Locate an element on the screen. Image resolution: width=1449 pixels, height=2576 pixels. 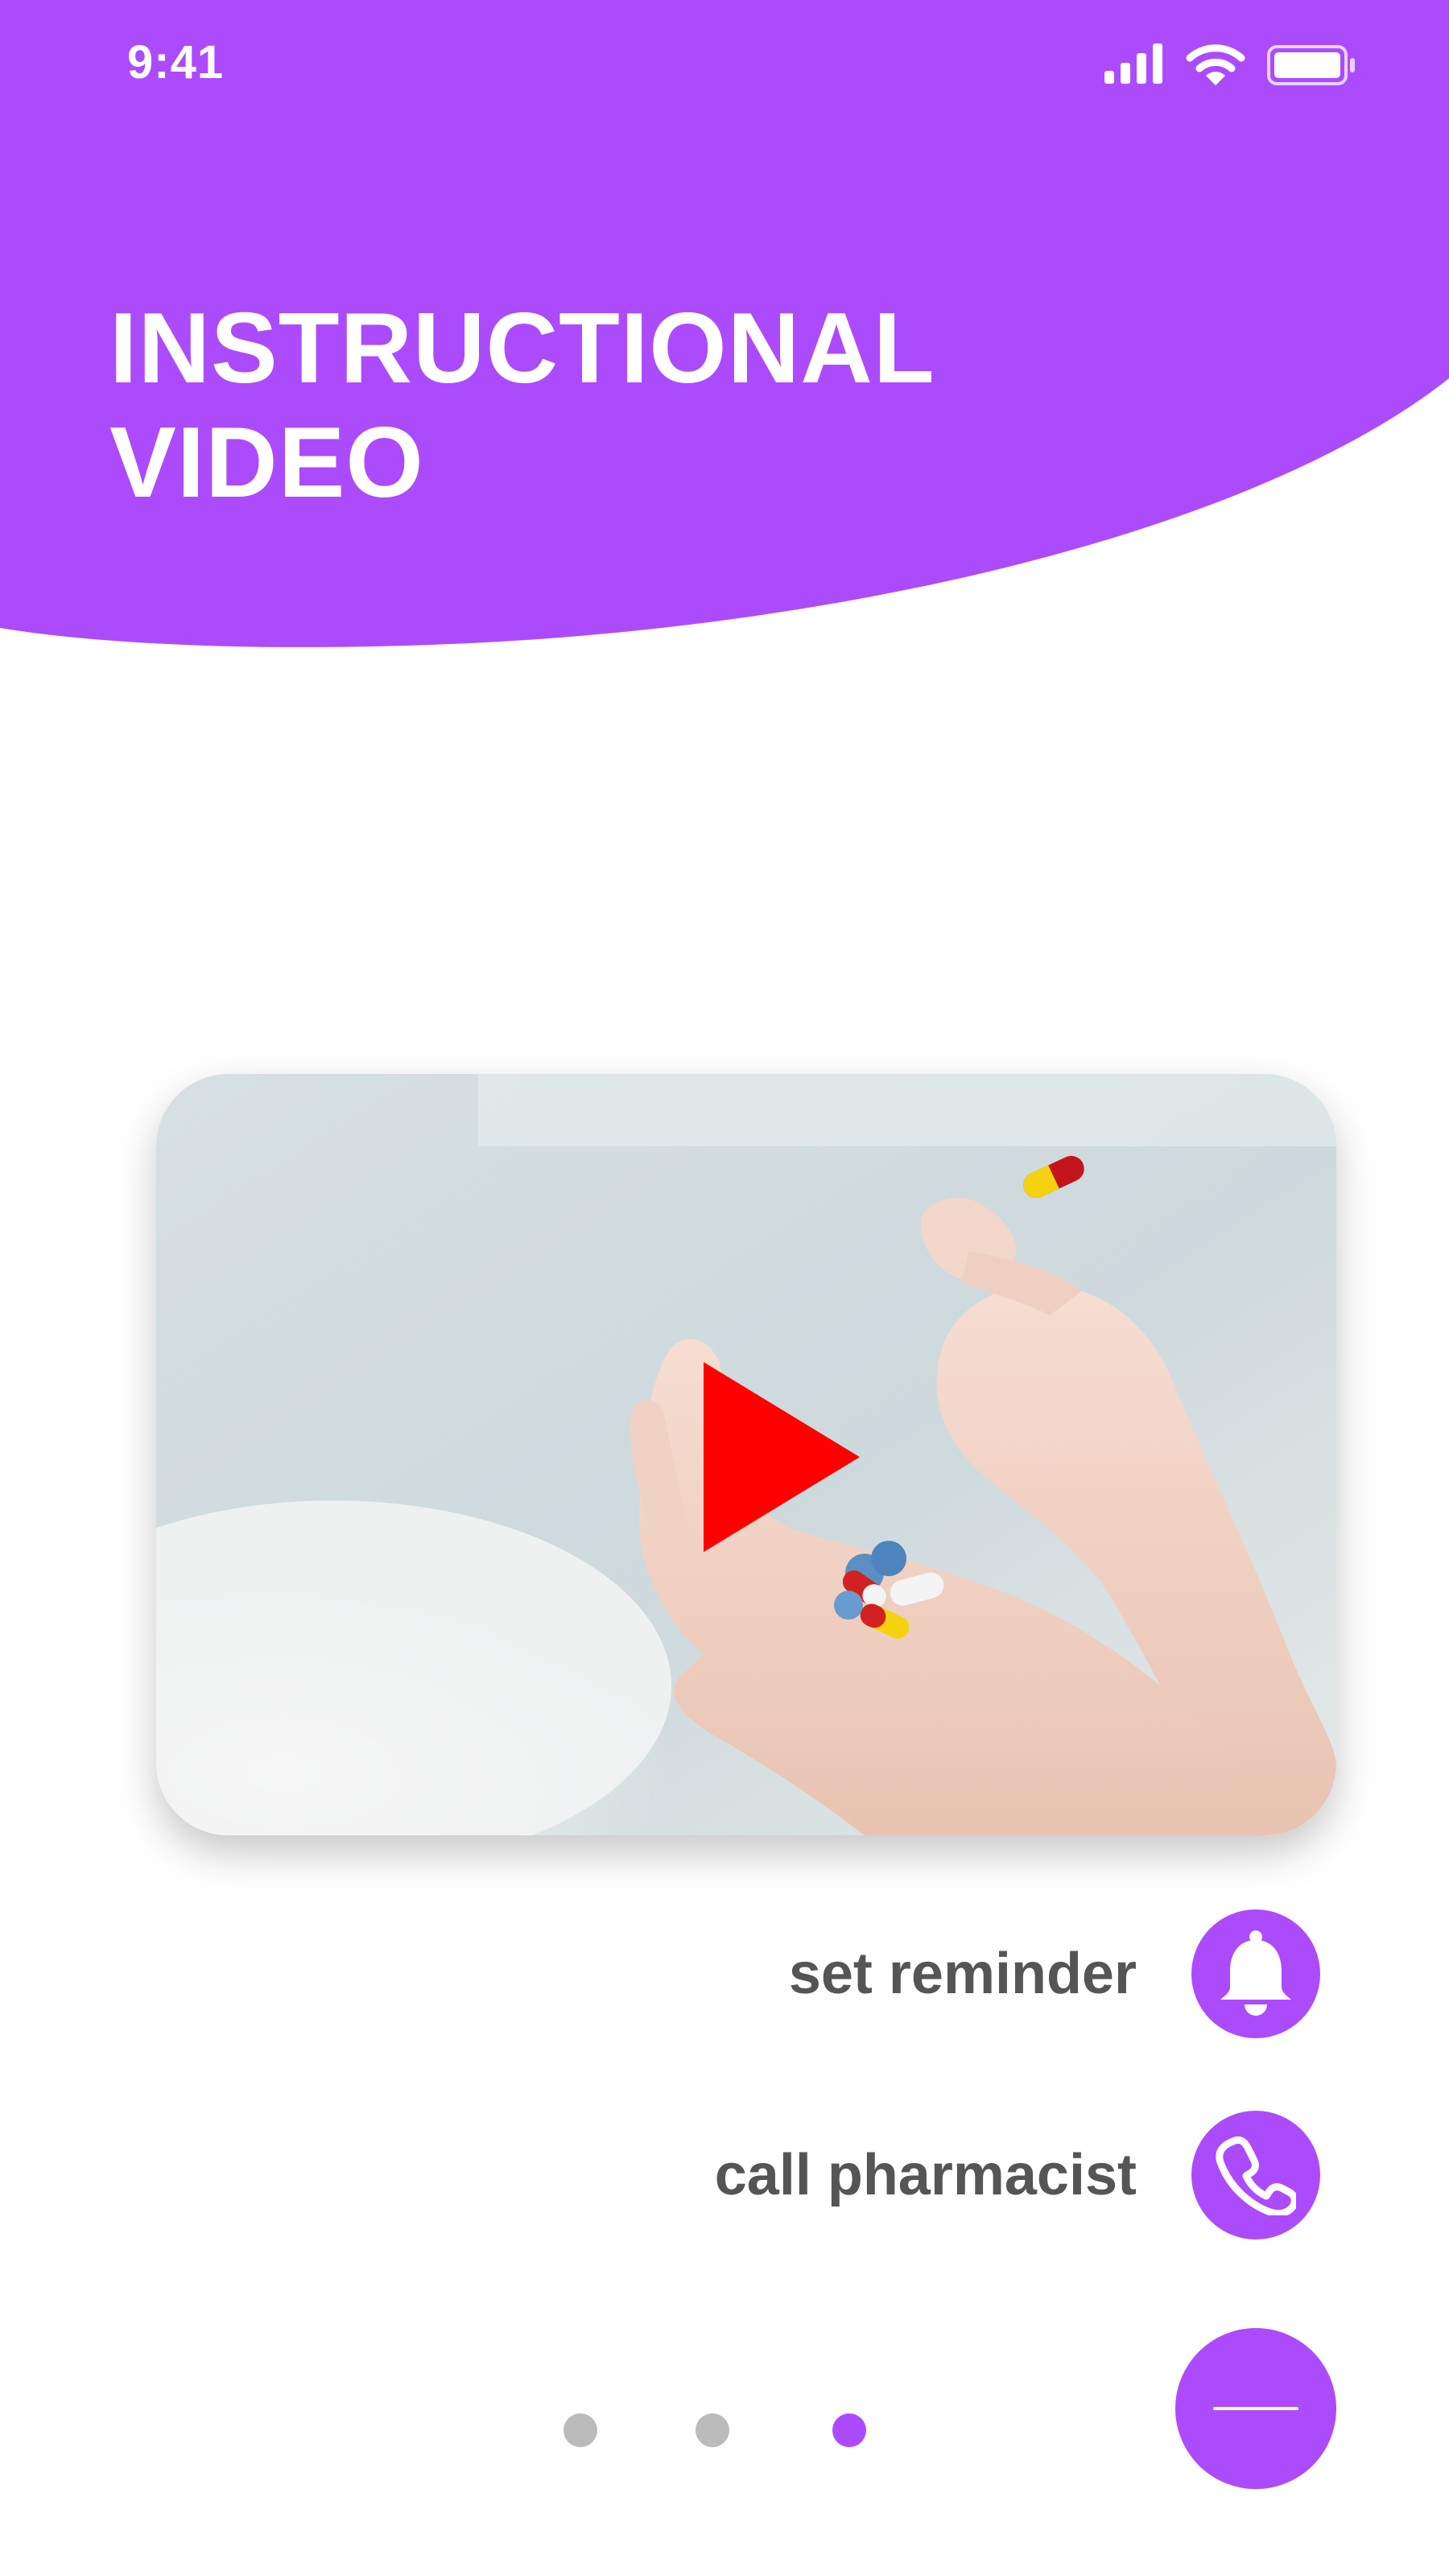
call-pharmacist-button is located at coordinates (1255, 2175).